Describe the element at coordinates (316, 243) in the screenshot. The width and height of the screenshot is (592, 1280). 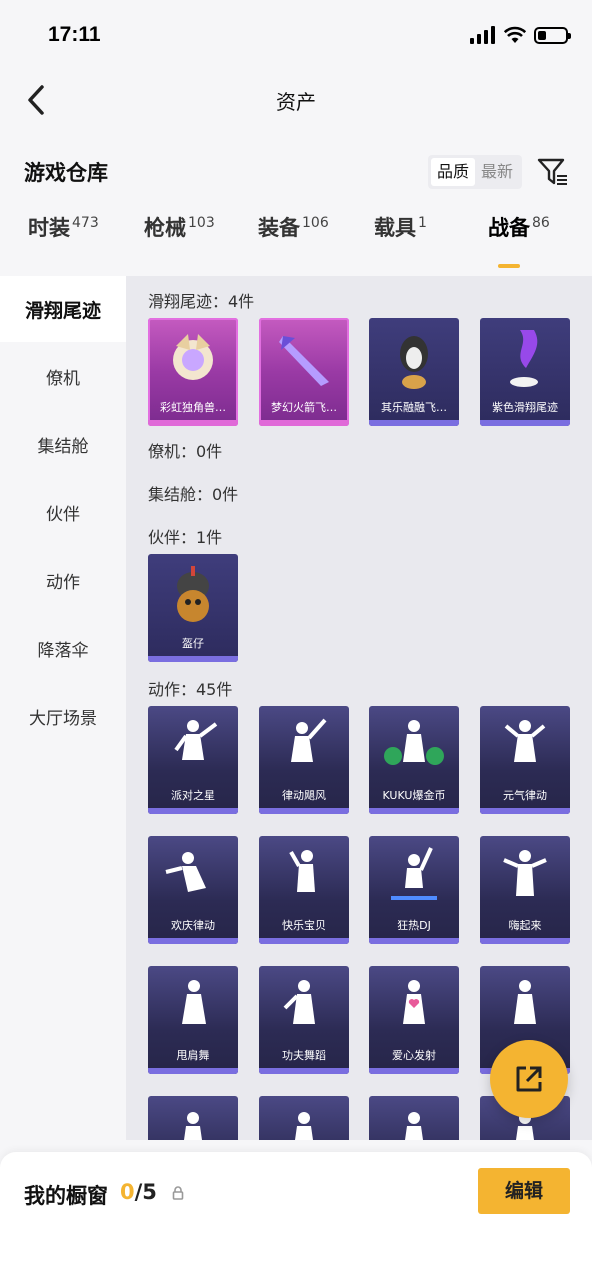
I see `tab-equipment: 装备 106` at that location.